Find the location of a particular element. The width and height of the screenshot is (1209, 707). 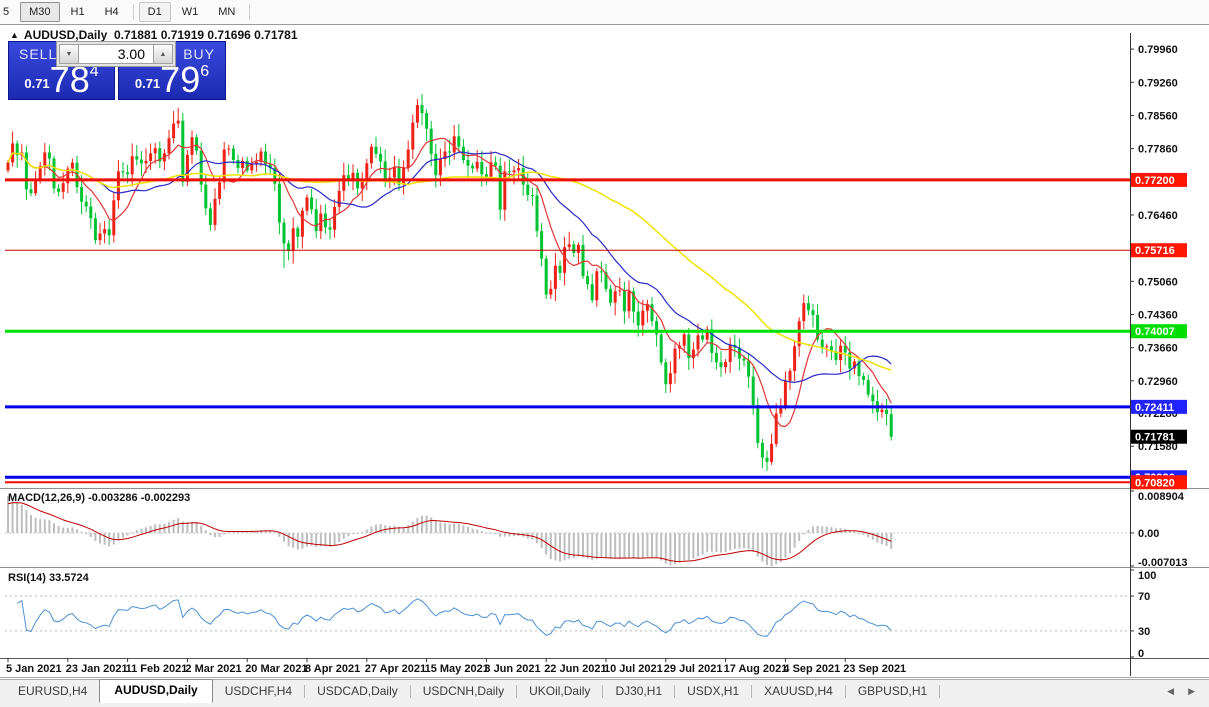

timeframe-button-h1: H1 is located at coordinates (78, 12).